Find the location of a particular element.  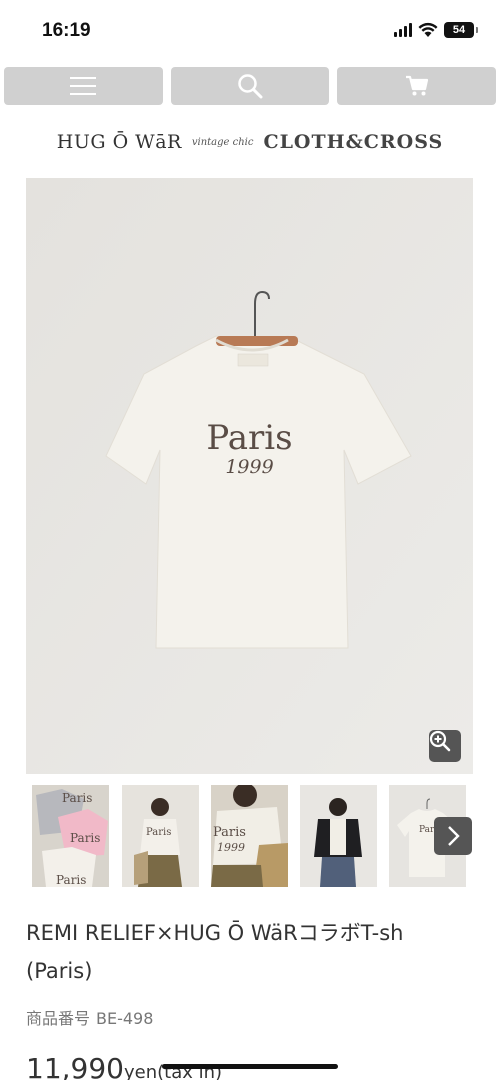

search-icon is located at coordinates (250, 86).